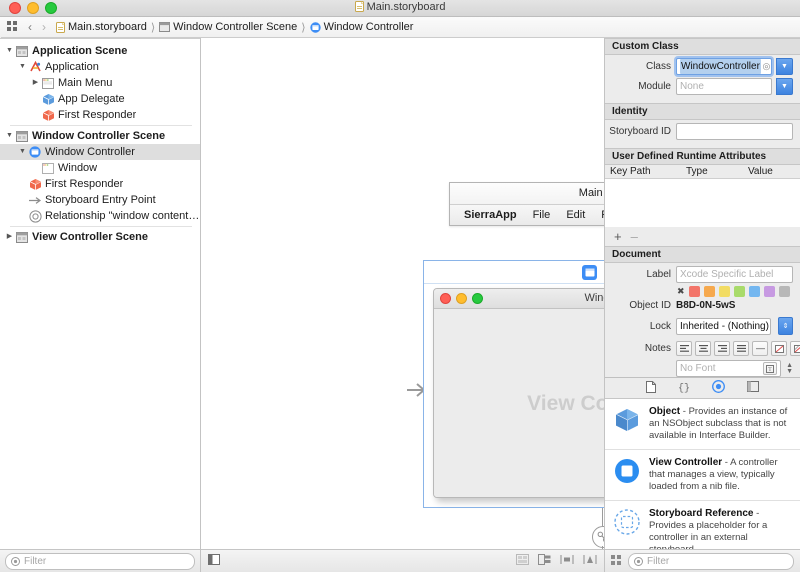 This screenshot has width=800, height=572. Describe the element at coordinates (694, 291) in the screenshot. I see `swatch-red` at that location.